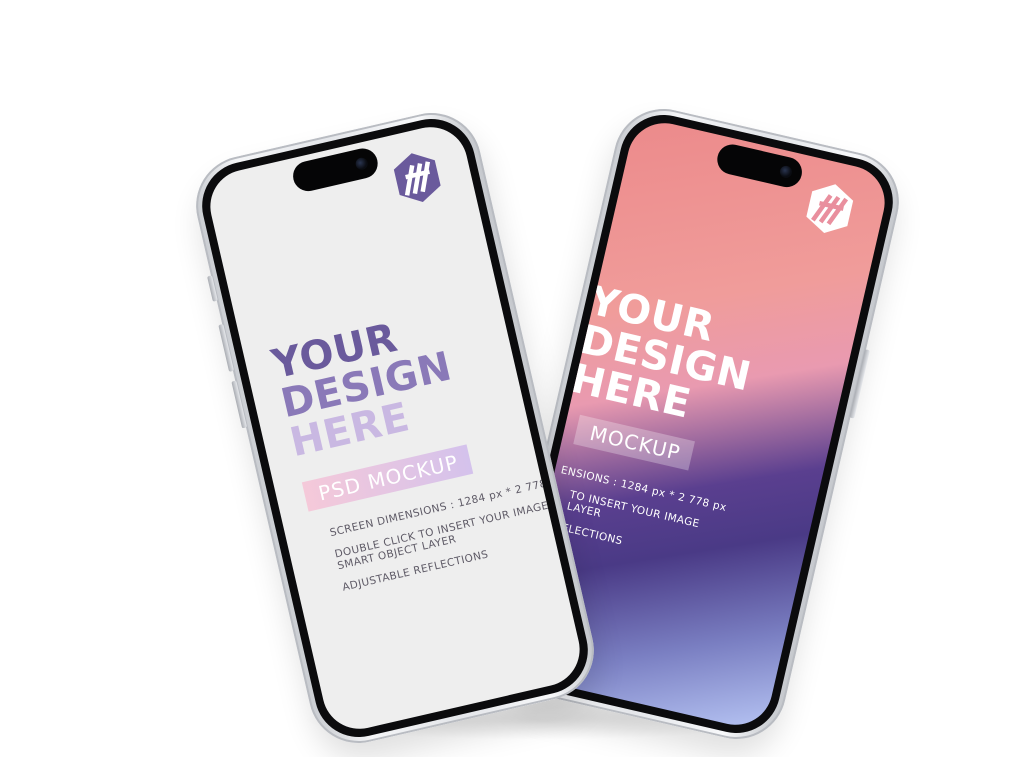  Describe the element at coordinates (212, 288) in the screenshot. I see `action-button` at that location.